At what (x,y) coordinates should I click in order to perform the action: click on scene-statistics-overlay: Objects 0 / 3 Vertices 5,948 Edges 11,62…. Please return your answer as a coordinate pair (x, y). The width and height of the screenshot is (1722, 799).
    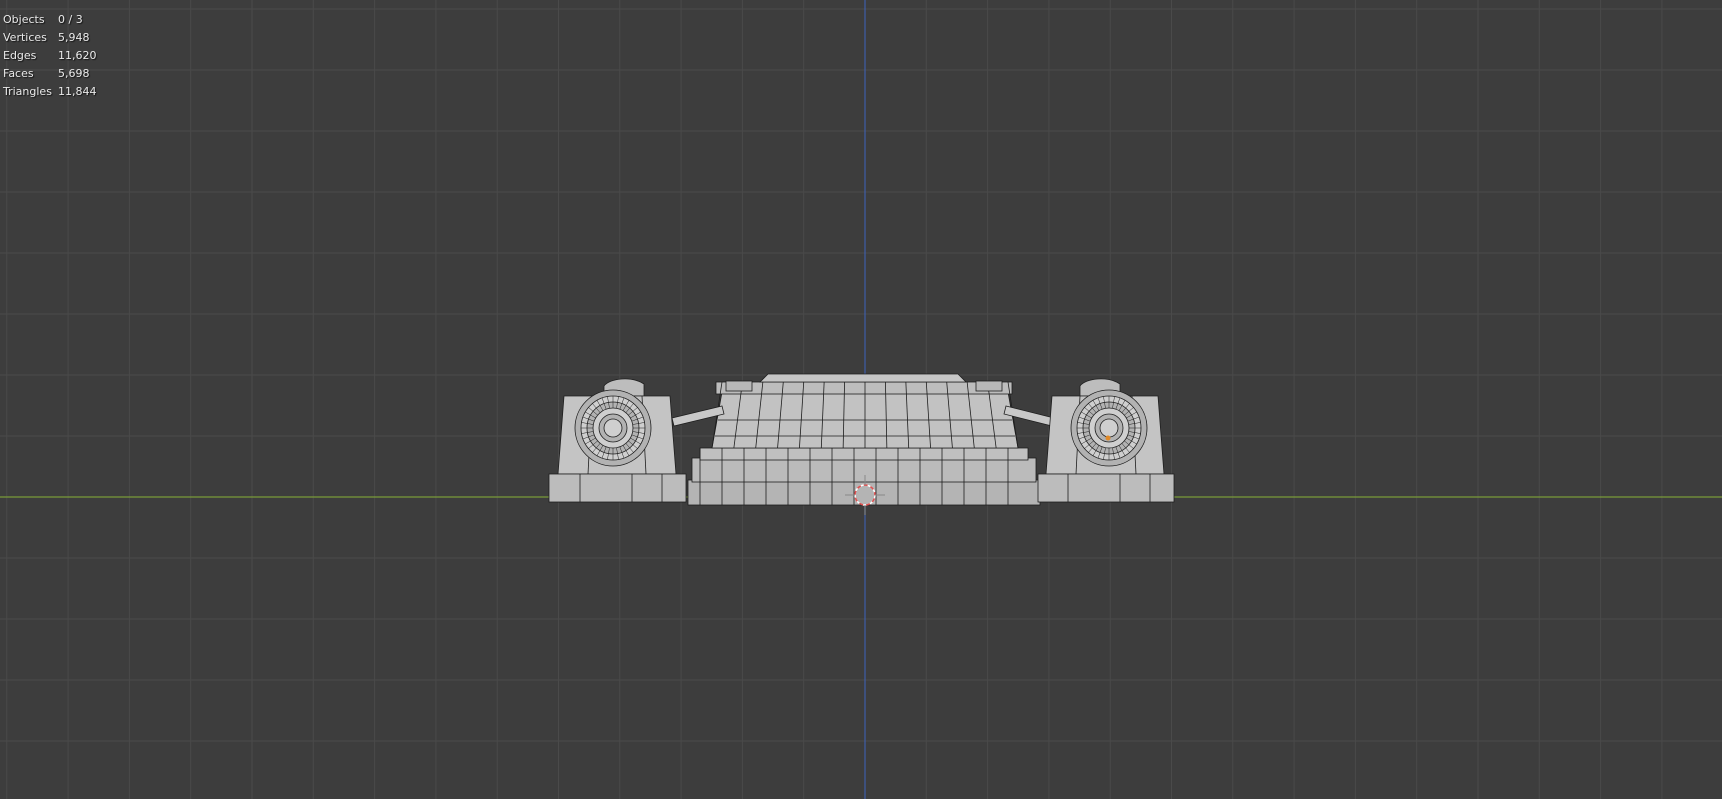
    Looking at the image, I should click on (60, 56).